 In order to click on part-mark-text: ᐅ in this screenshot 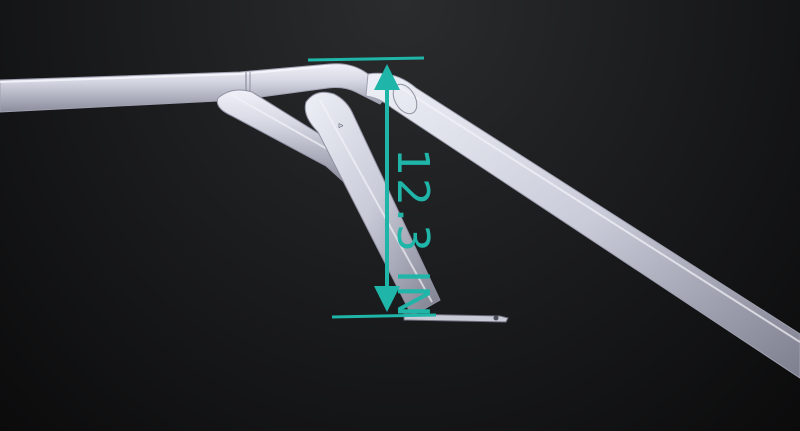, I will do `click(340, 126)`.